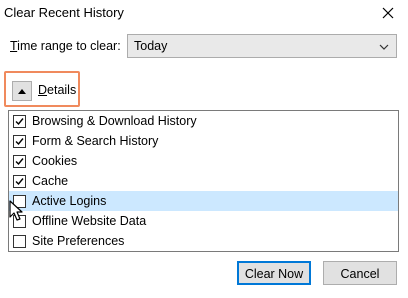 The width and height of the screenshot is (408, 298). Describe the element at coordinates (19, 241) in the screenshot. I see `checkbox-site-preferences` at that location.